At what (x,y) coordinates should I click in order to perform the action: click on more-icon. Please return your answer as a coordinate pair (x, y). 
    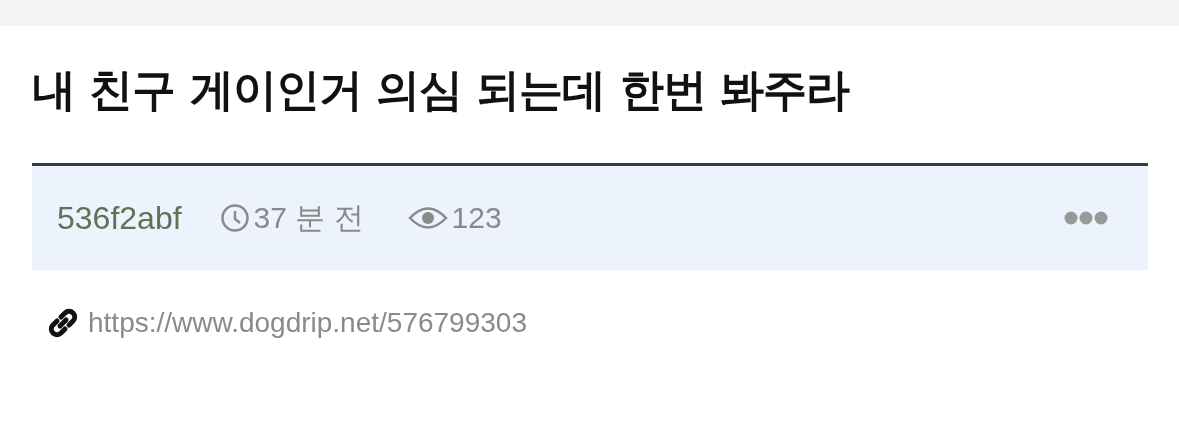
    Looking at the image, I should click on (1086, 218).